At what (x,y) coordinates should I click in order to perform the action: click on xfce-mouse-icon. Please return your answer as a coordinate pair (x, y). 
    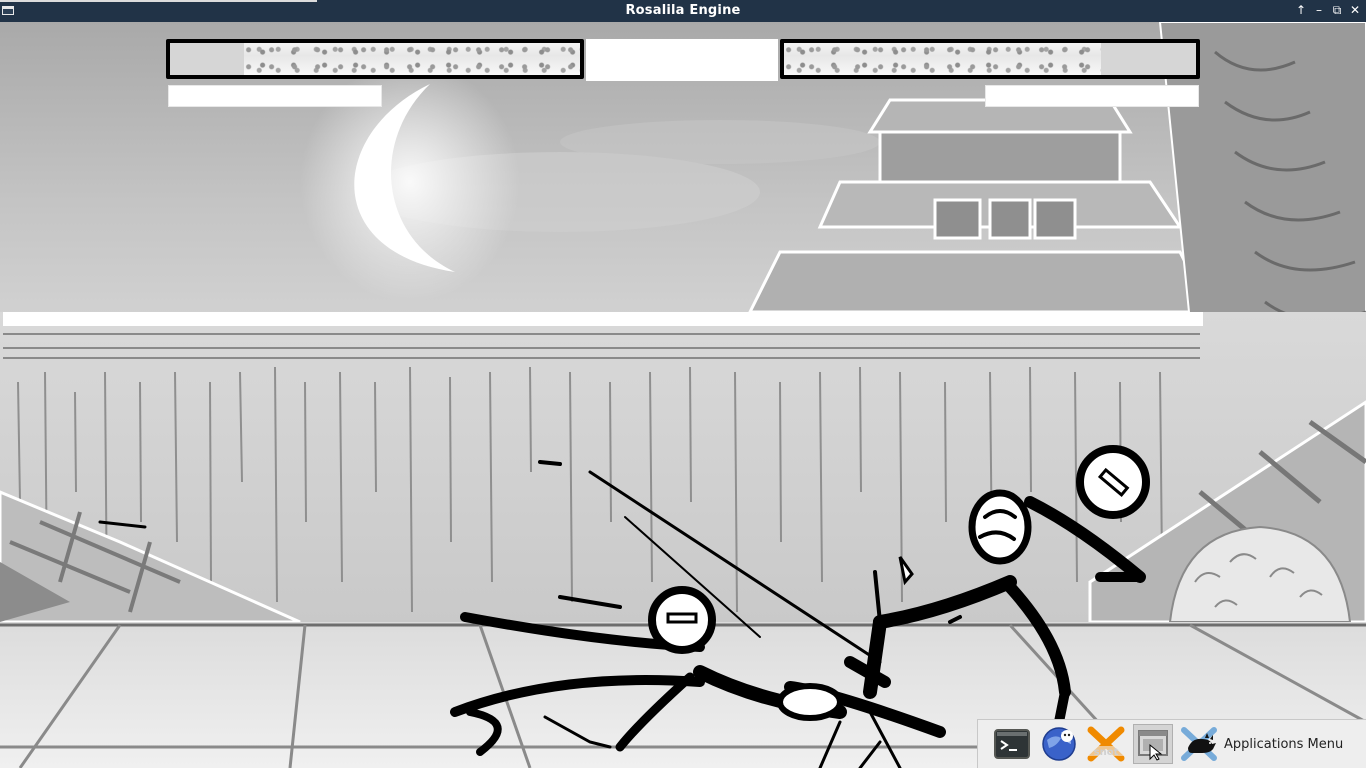
    Looking at the image, I should click on (1199, 744).